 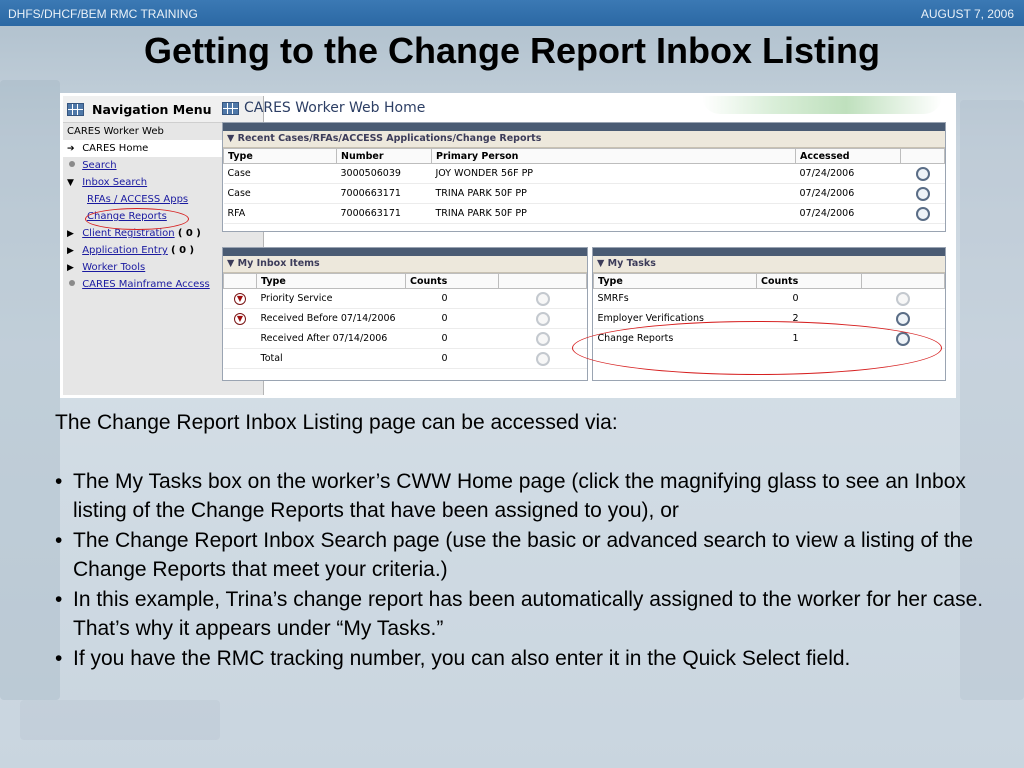 I want to click on inbox-panel-title: My Inbox Items, so click(x=278, y=263).